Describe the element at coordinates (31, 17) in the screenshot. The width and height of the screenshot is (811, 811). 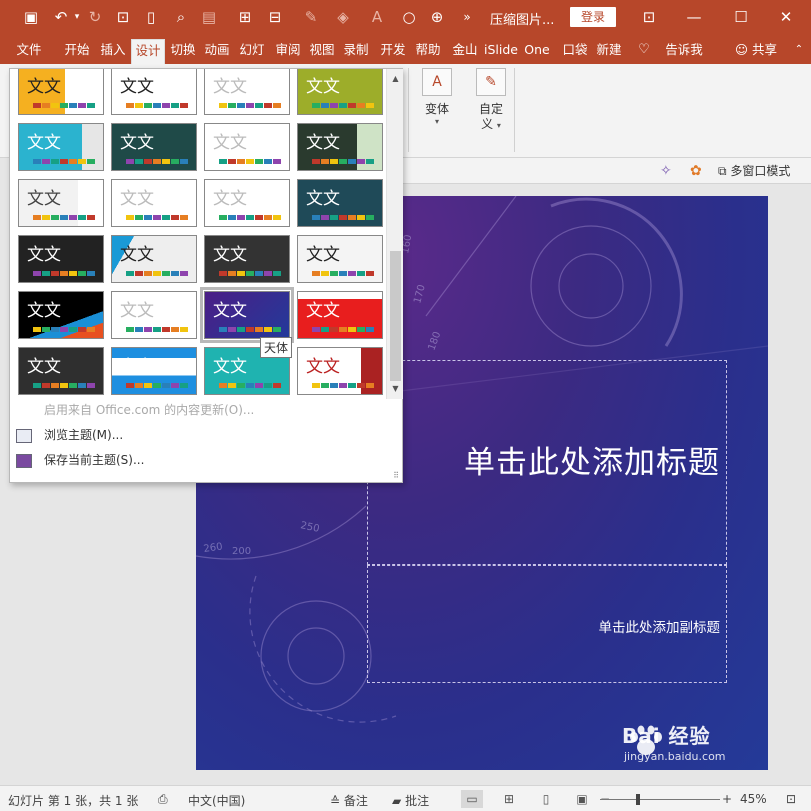
I see `save-icon: ▣` at that location.